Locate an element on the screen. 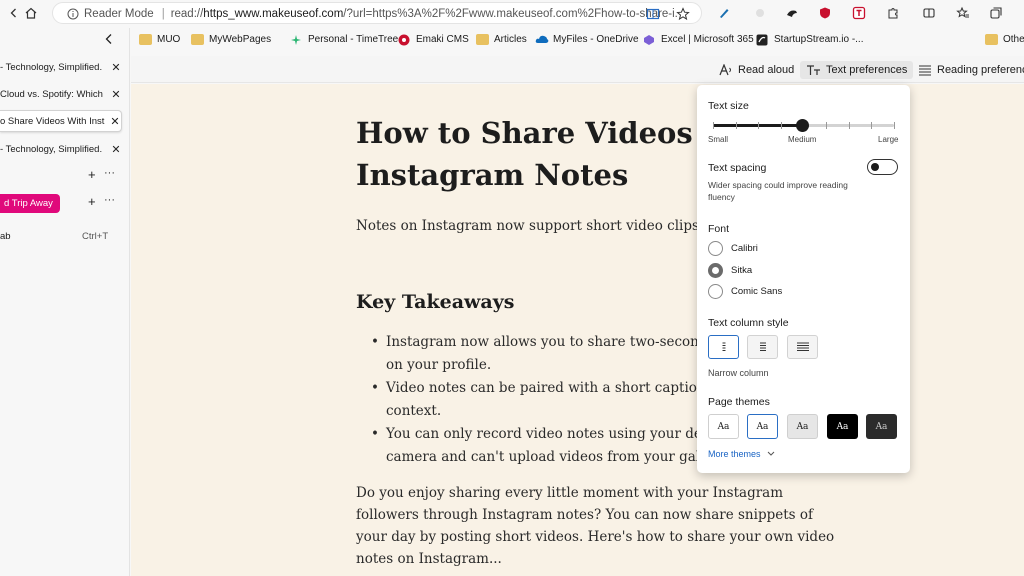  narrow-column-icon is located at coordinates (723, 346).